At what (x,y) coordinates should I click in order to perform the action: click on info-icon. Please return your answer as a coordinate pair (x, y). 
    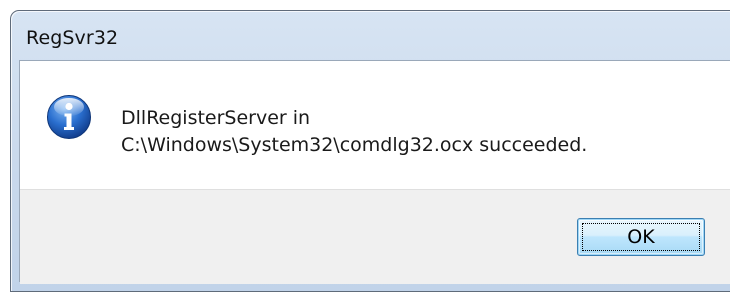
    Looking at the image, I should click on (69, 117).